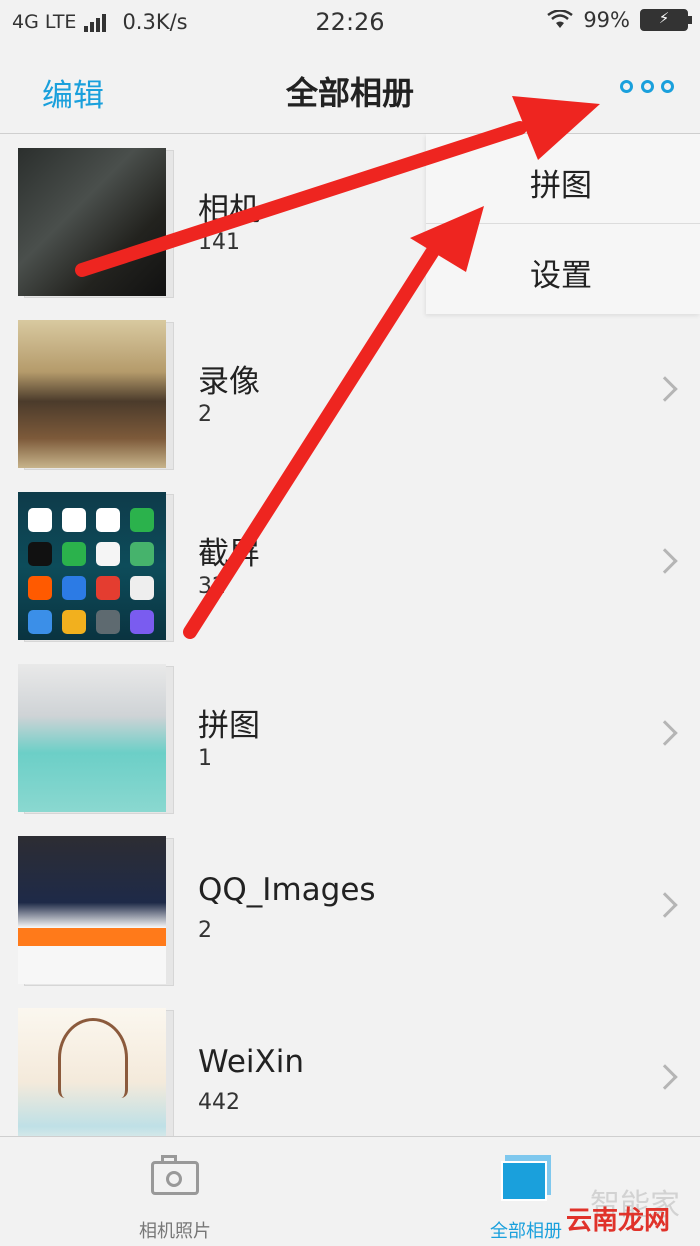 The width and height of the screenshot is (700, 1246). What do you see at coordinates (333, 422) in the screenshot?
I see `arrow-to-collage-menu` at bounding box center [333, 422].